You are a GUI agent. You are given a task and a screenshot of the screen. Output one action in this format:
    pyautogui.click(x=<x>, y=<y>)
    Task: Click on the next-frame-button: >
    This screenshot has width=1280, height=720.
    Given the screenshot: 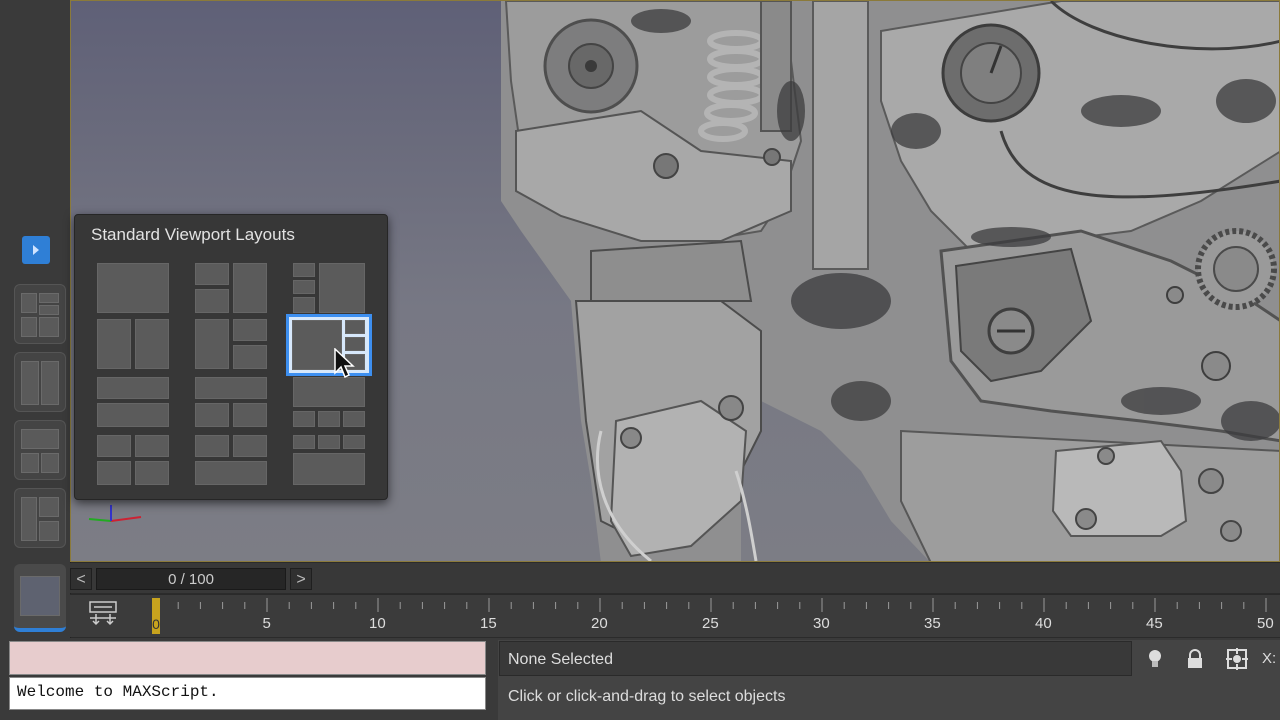 What is the action you would take?
    pyautogui.click(x=301, y=579)
    